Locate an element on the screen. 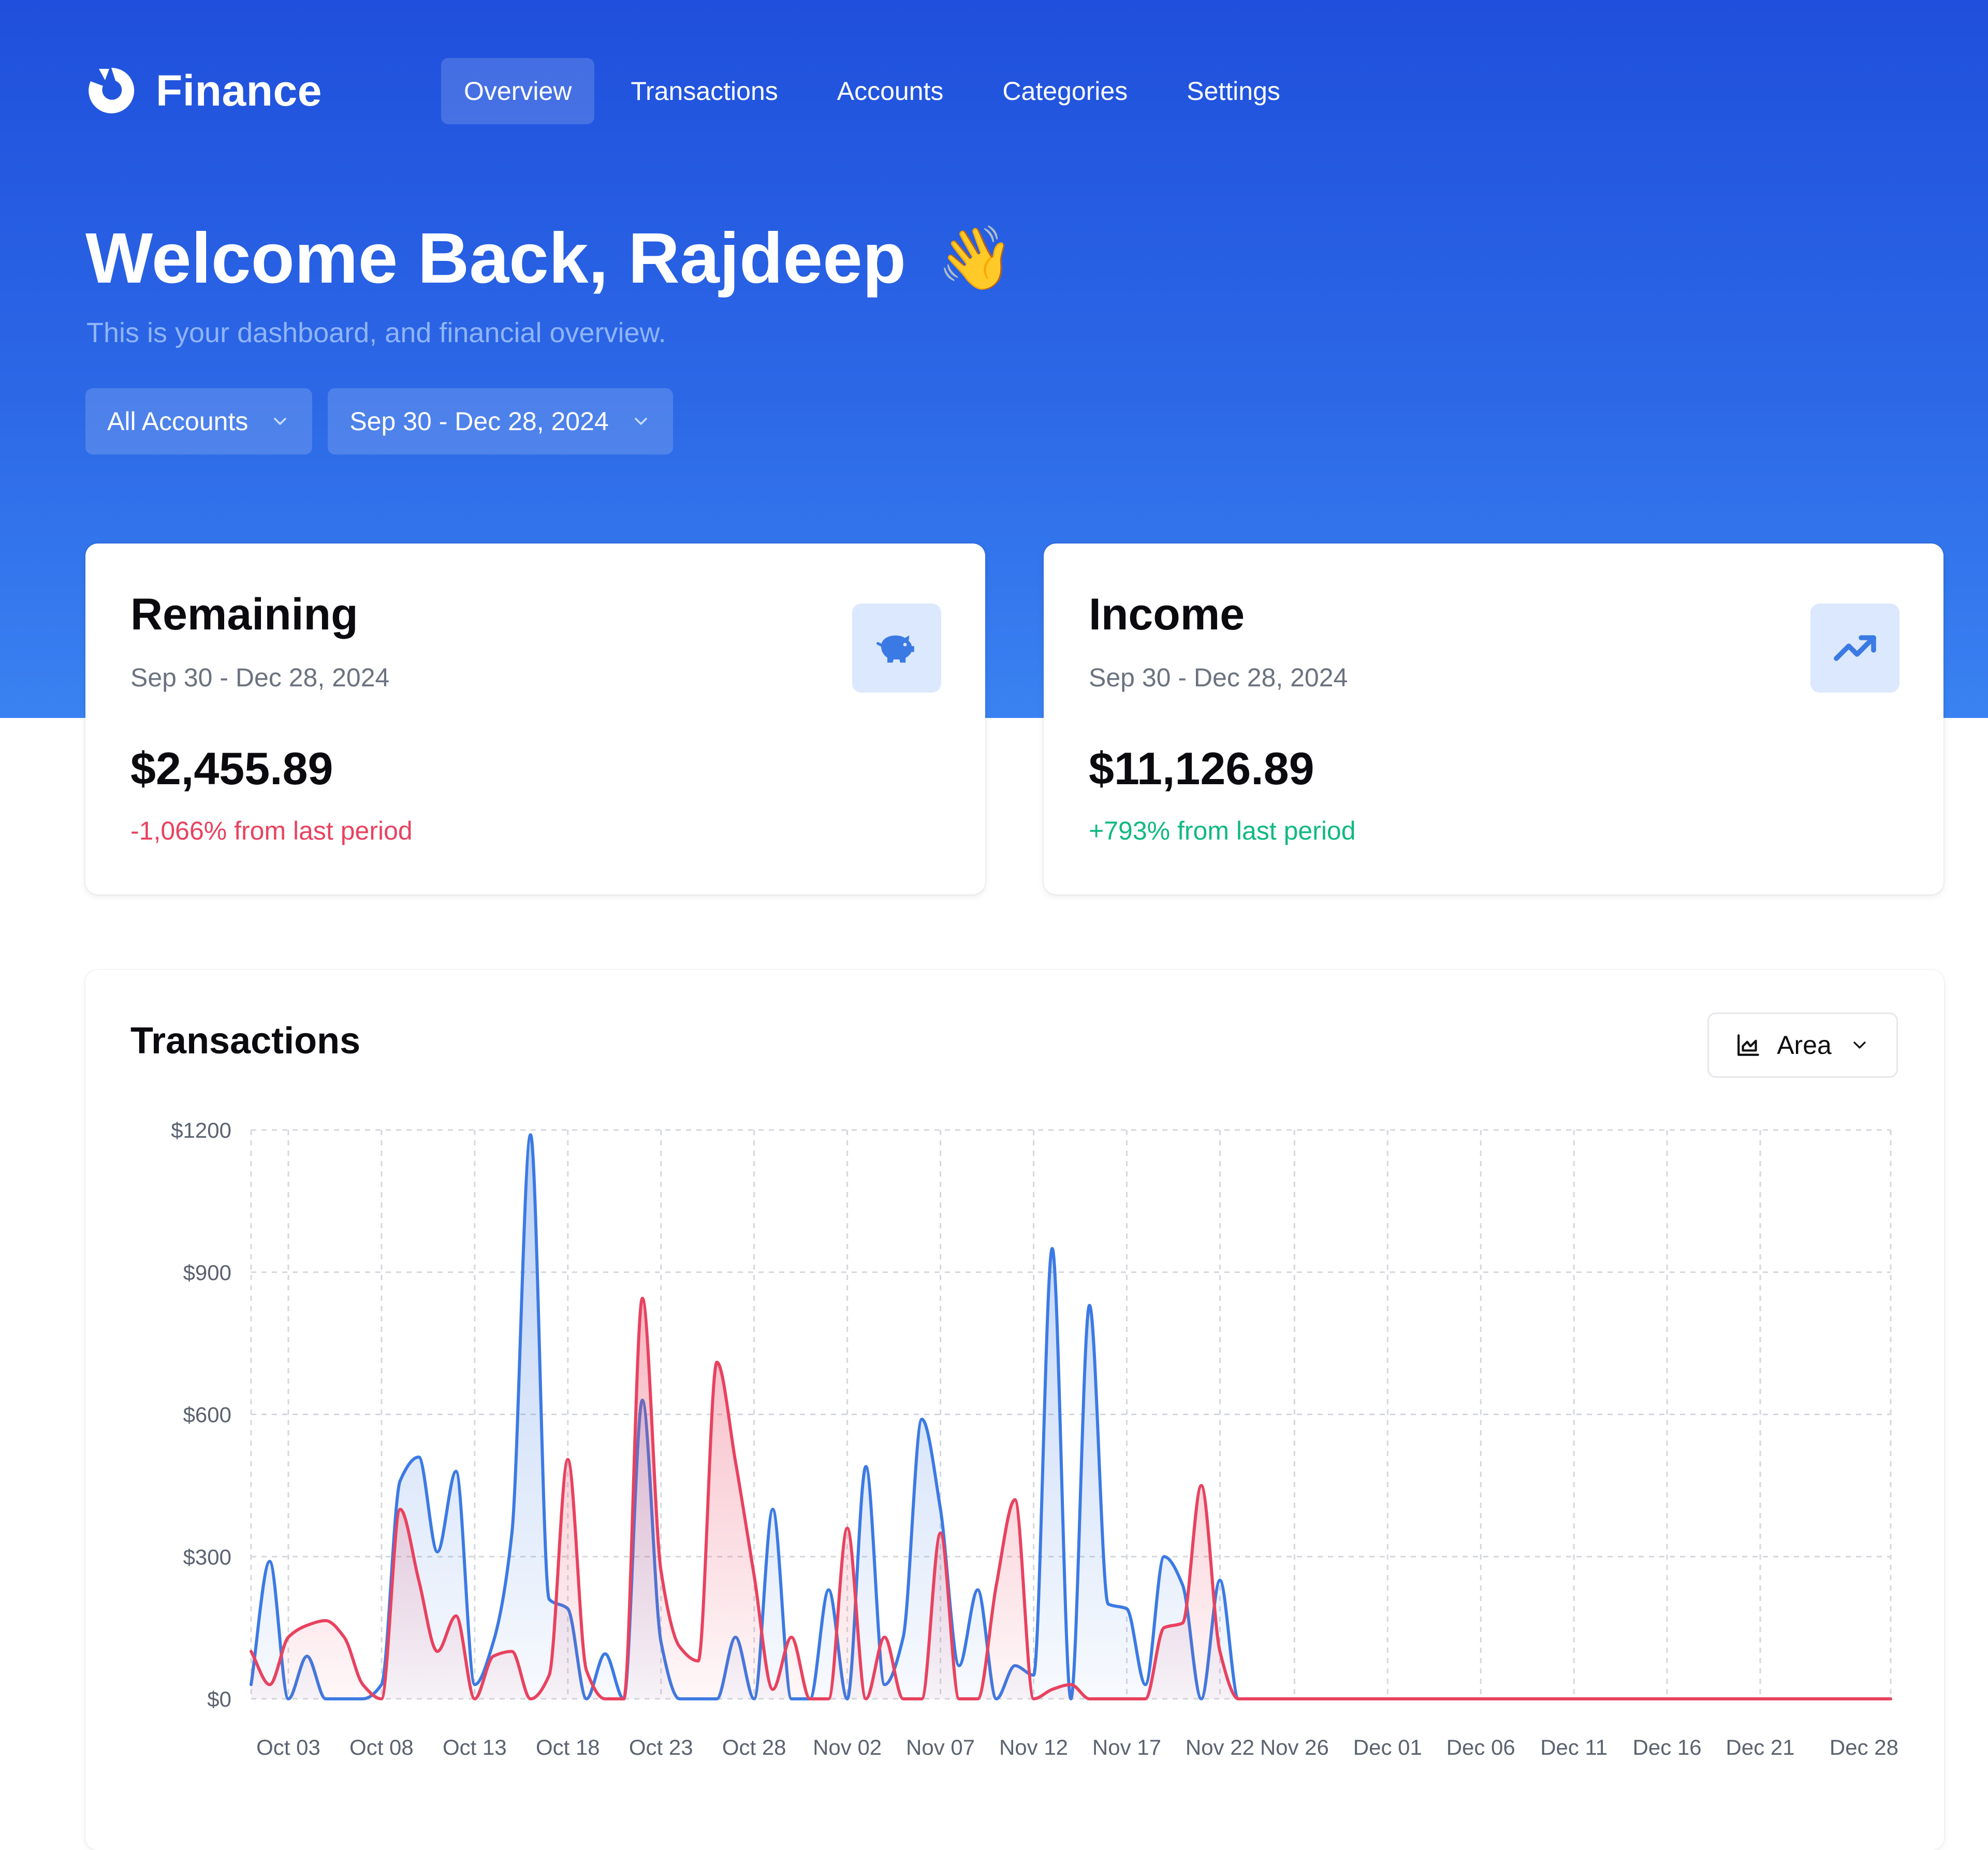  x-tick-label: Nov 22 is located at coordinates (1220, 1747).